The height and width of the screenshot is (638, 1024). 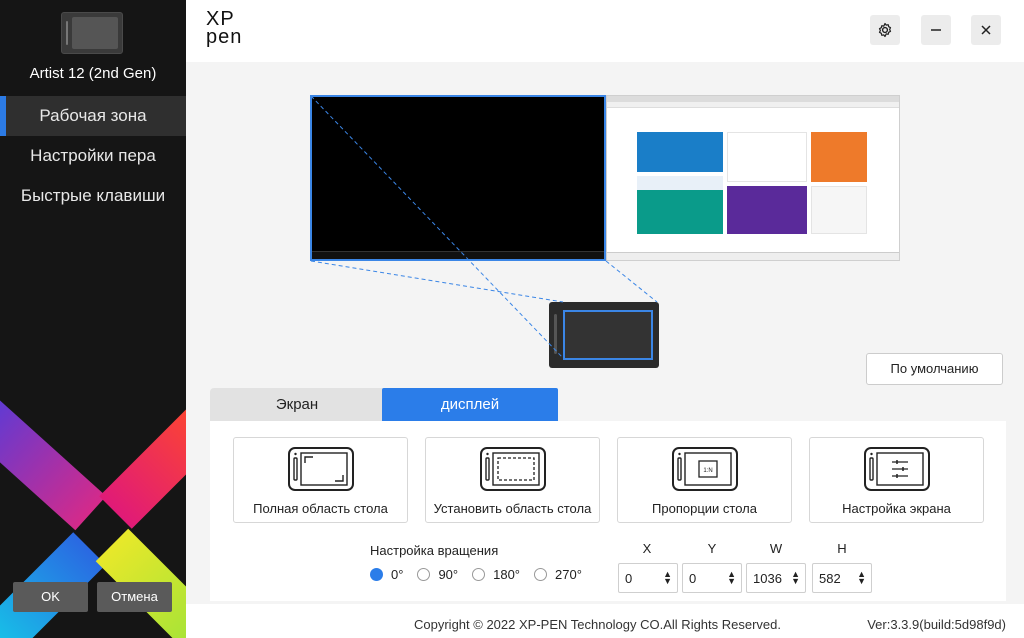 What do you see at coordinates (93, 116) in the screenshot?
I see `sidebar-item-work-area: Рабочая зона` at bounding box center [93, 116].